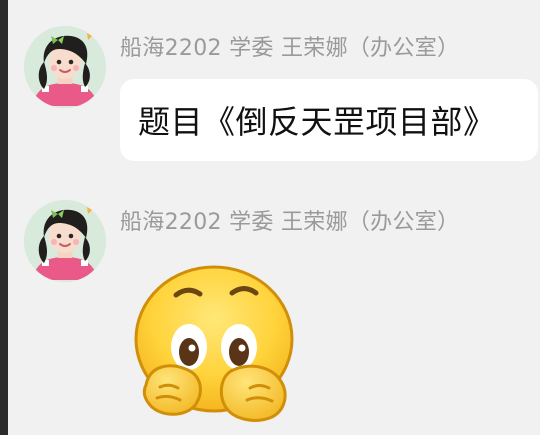 This screenshot has width=540, height=435. What do you see at coordinates (4, 217) in the screenshot?
I see `left-window-edge` at bounding box center [4, 217].